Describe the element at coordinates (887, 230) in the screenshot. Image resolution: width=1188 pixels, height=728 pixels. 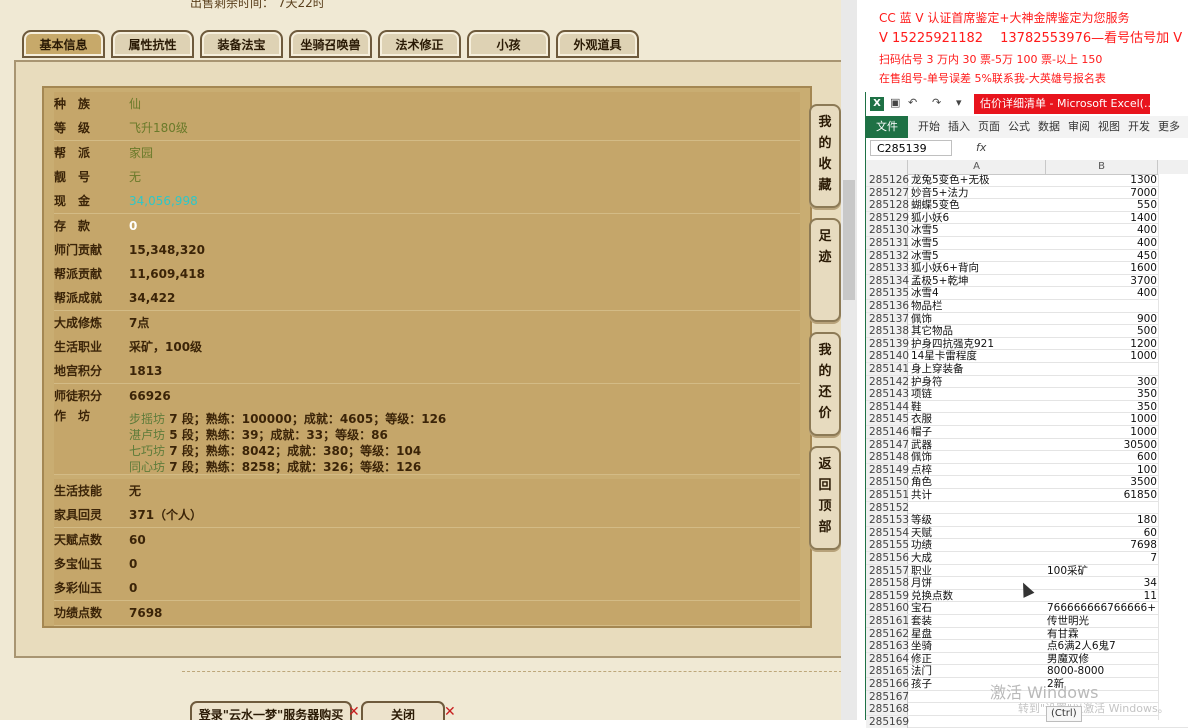
I see `row-number: 285130` at that location.